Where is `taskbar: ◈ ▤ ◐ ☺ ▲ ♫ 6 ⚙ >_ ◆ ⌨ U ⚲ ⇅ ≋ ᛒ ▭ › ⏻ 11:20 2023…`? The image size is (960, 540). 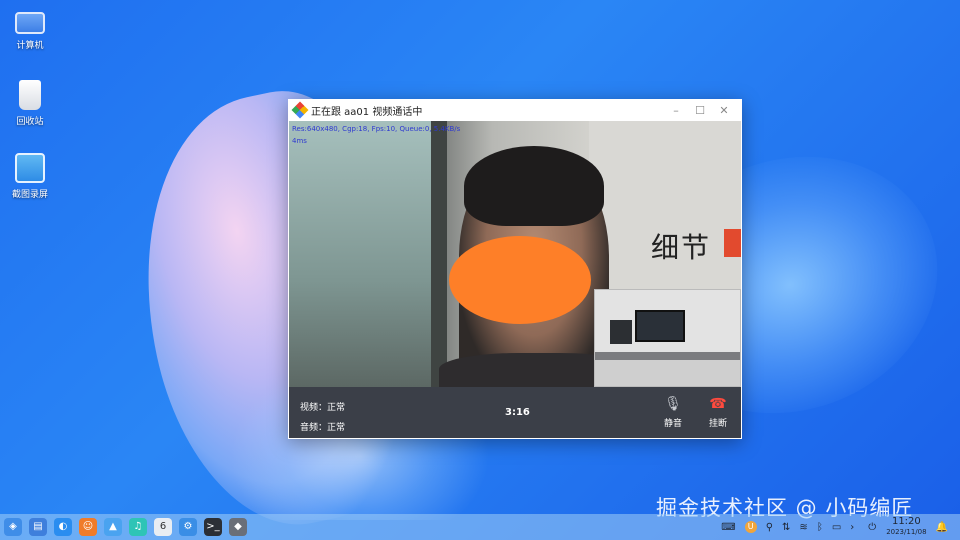
taskbar: ◈ ▤ ◐ ☺ ▲ ♫ 6 ⚙ >_ ◆ ⌨ U ⚲ ⇅ ≋ ᛒ ▭ › ⏻ 11:20 2023… is located at coordinates (480, 527).